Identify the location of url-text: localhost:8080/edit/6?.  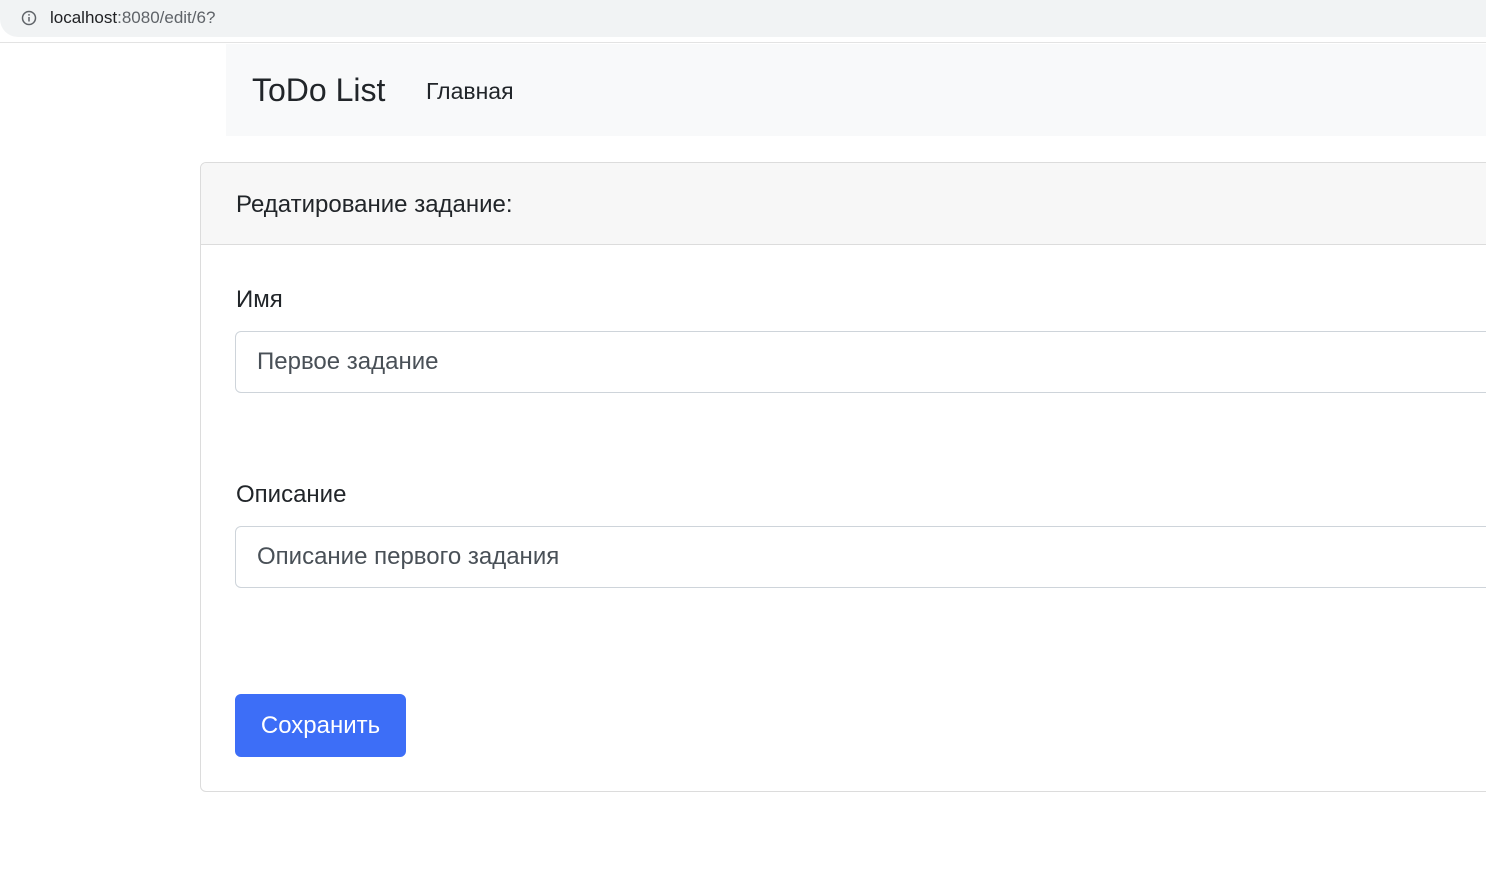
(132, 18).